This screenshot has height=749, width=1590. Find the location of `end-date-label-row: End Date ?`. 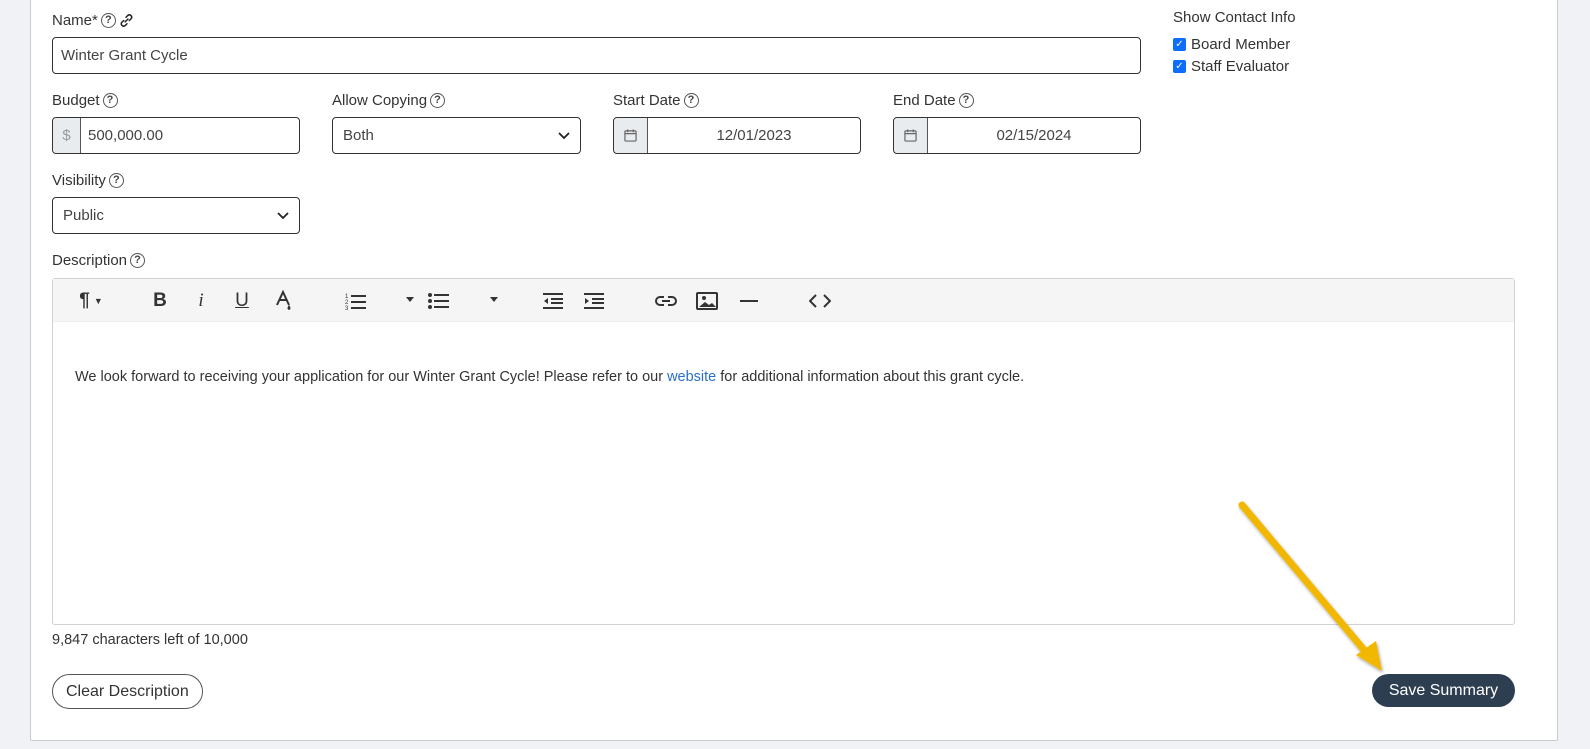

end-date-label-row: End Date ? is located at coordinates (933, 100).